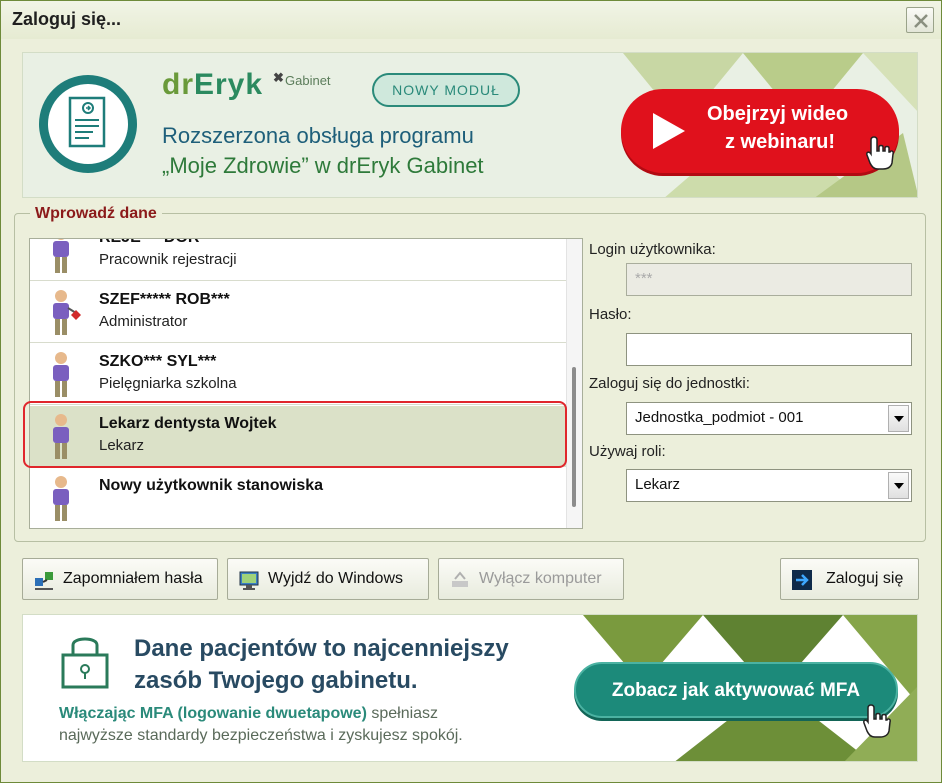 The image size is (942, 783). What do you see at coordinates (299, 312) in the screenshot?
I see `list-item: SZEF***** ROB*** Administrator` at bounding box center [299, 312].